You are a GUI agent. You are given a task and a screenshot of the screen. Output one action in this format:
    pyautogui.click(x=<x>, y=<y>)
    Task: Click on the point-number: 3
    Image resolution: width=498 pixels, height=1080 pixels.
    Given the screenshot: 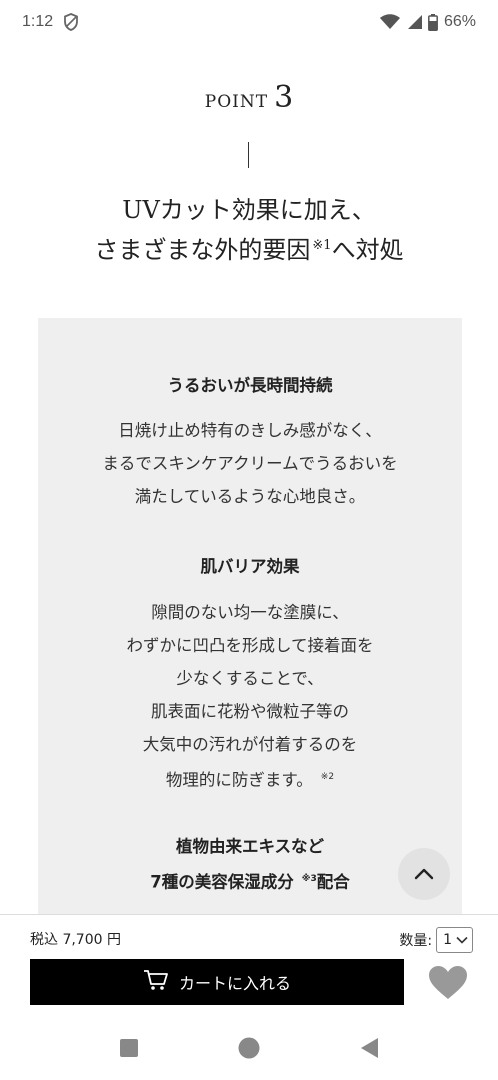 What is the action you would take?
    pyautogui.click(x=284, y=97)
    